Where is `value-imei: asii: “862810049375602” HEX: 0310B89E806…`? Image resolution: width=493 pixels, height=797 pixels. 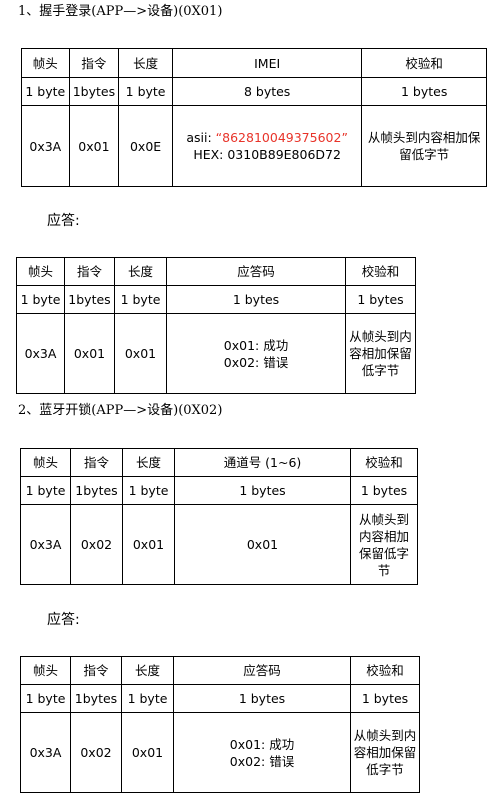 value-imei: asii: “862810049375602” HEX: 0310B89E806… is located at coordinates (267, 146).